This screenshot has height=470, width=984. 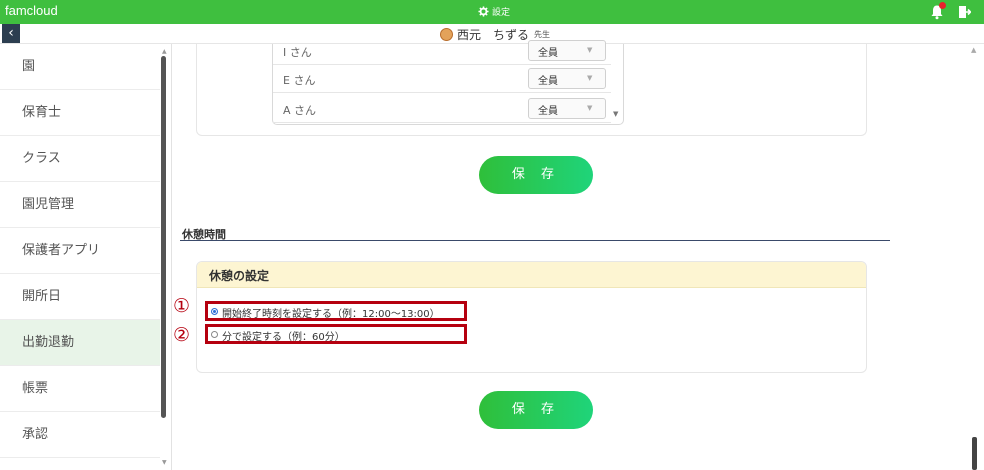 What do you see at coordinates (964, 12) in the screenshot?
I see `logout-icon` at bounding box center [964, 12].